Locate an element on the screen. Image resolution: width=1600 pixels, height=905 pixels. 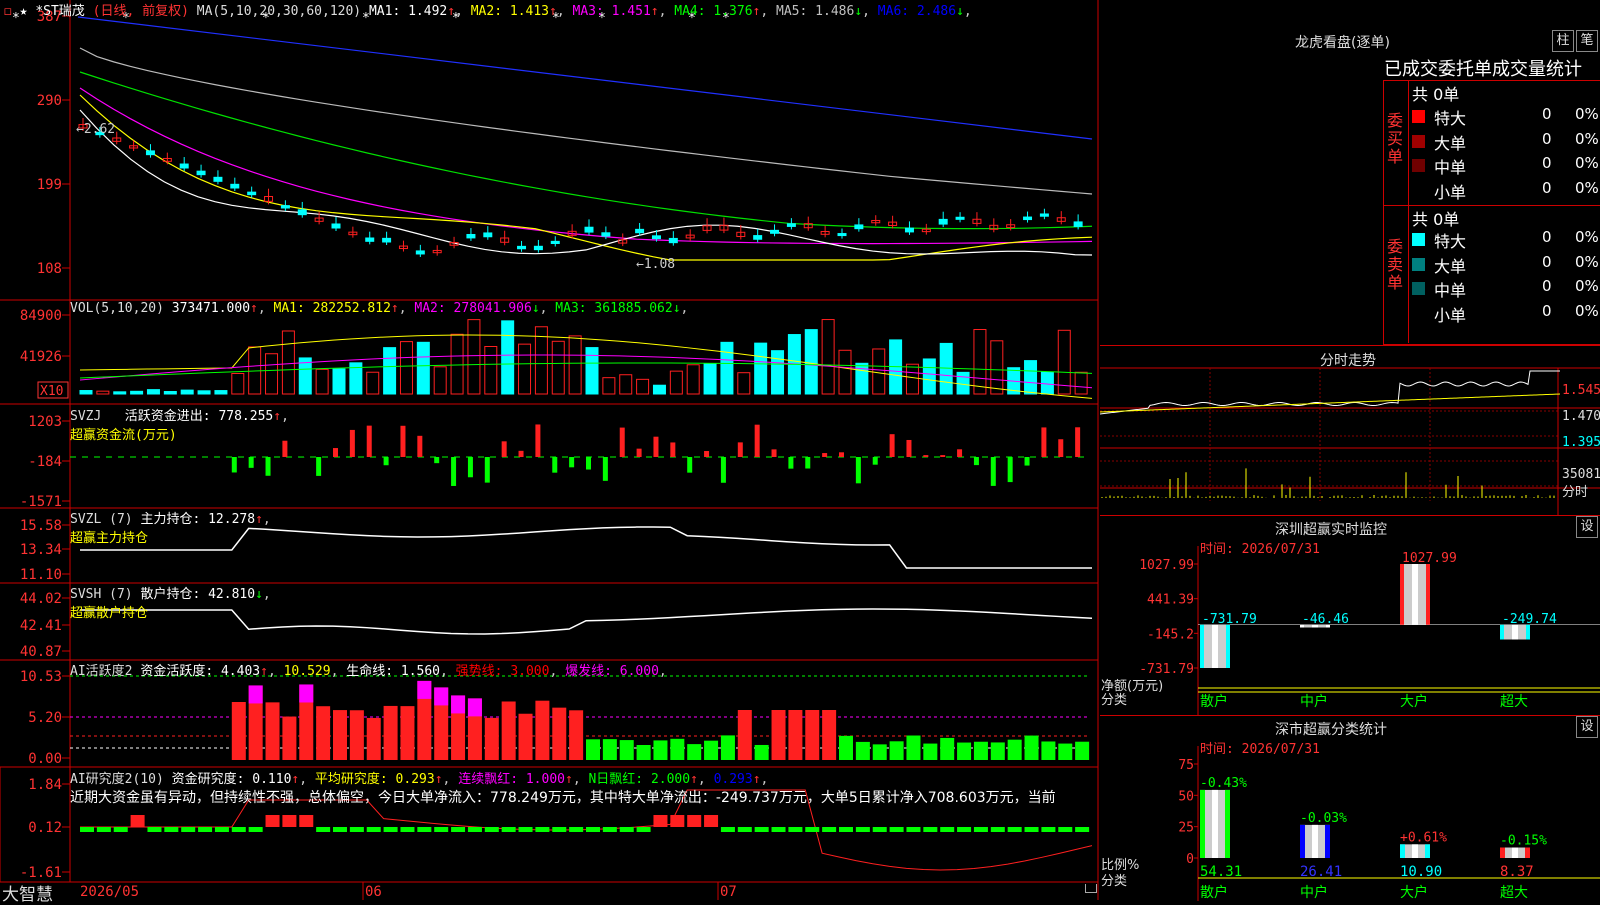
tick-mode-button: 笔 is located at coordinates (1587, 41).